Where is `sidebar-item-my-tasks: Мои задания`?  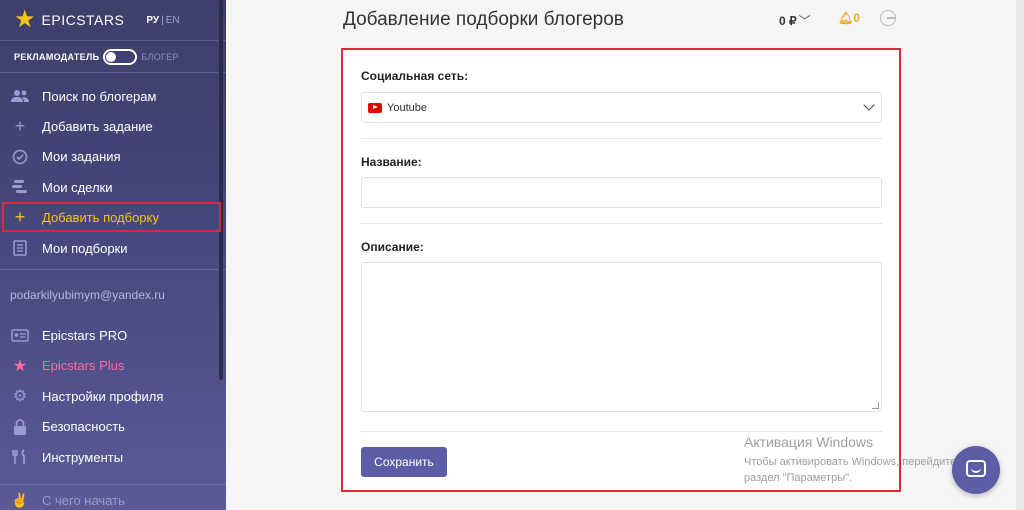 sidebar-item-my-tasks: Мои задания is located at coordinates (113, 157).